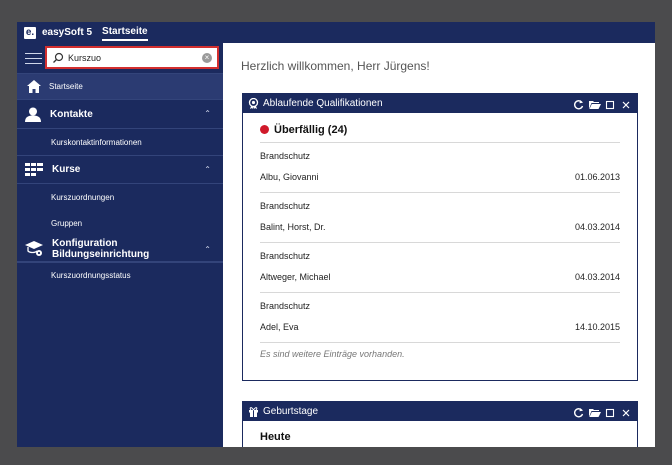 The image size is (672, 465). What do you see at coordinates (253, 412) in the screenshot?
I see `gift-icon` at bounding box center [253, 412].